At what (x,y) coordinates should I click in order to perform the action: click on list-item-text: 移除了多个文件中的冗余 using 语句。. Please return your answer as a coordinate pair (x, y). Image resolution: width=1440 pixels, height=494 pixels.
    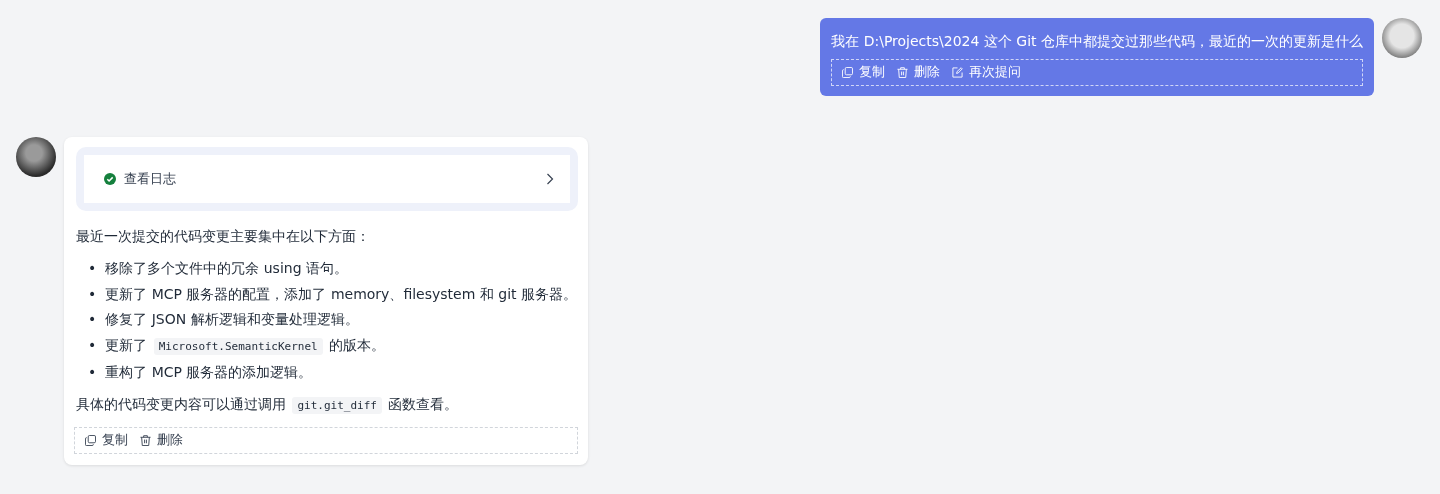
    Looking at the image, I should click on (226, 268).